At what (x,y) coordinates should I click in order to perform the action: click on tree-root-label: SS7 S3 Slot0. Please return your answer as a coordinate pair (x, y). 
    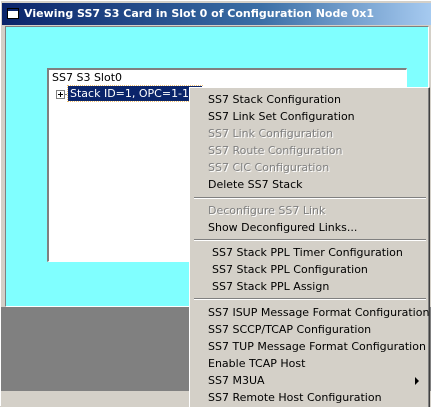
    Looking at the image, I should click on (87, 77).